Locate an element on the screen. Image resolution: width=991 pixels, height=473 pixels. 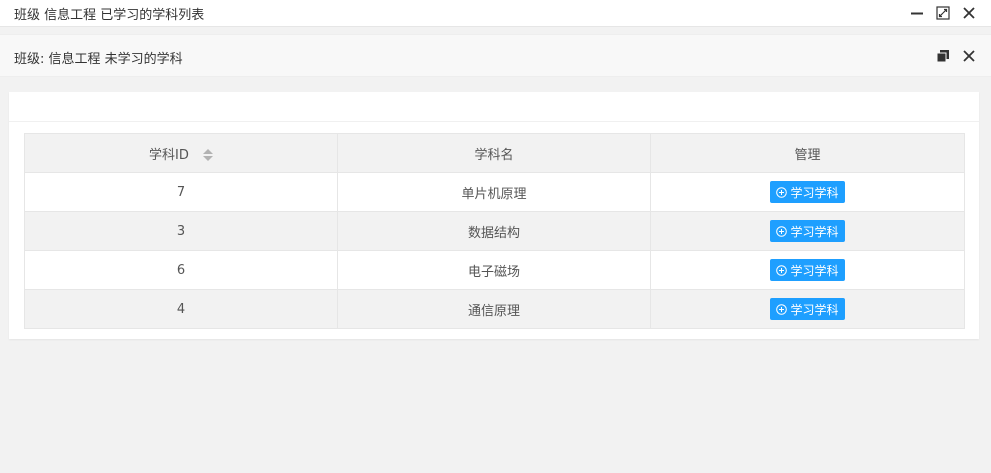
subject-name-cell: 电子磁场 is located at coordinates (494, 270).